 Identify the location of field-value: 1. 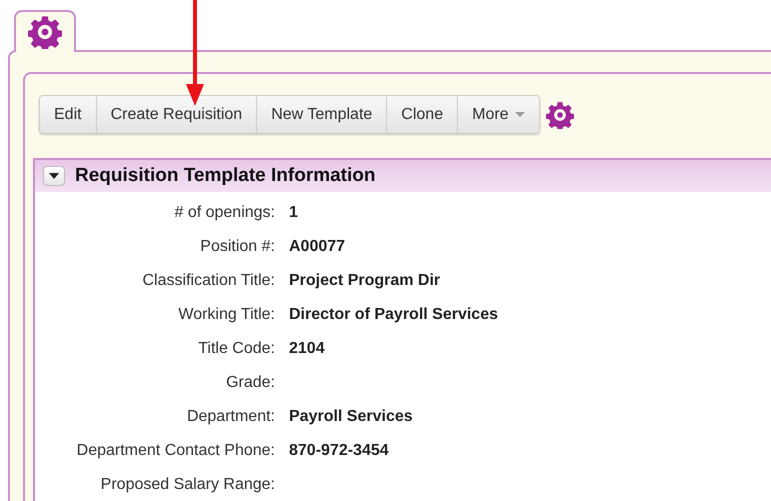
(293, 213).